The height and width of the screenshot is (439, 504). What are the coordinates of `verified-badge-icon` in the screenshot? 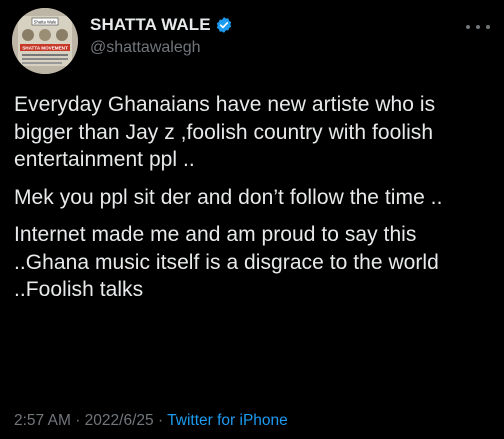 It's located at (224, 25).